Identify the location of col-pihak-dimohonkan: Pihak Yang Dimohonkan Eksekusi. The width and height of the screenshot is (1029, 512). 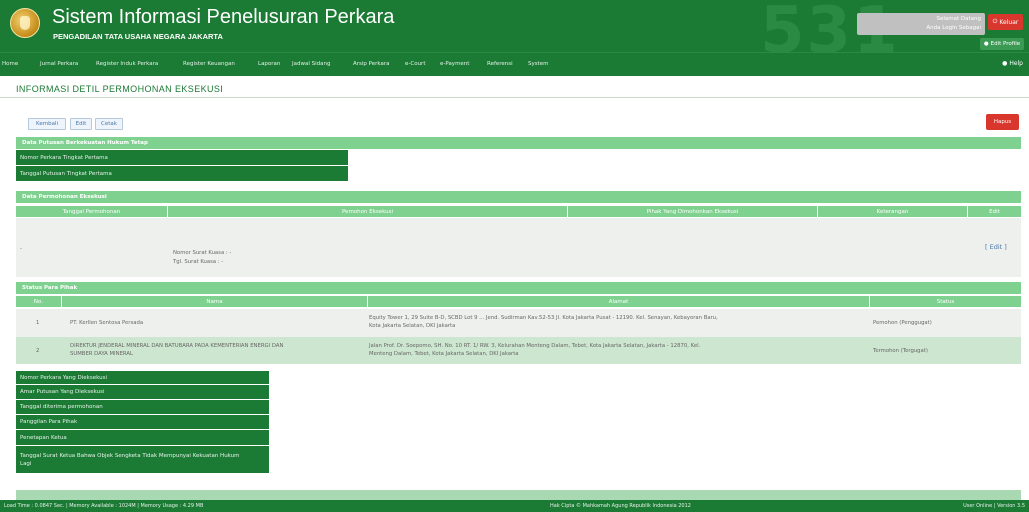
(693, 211).